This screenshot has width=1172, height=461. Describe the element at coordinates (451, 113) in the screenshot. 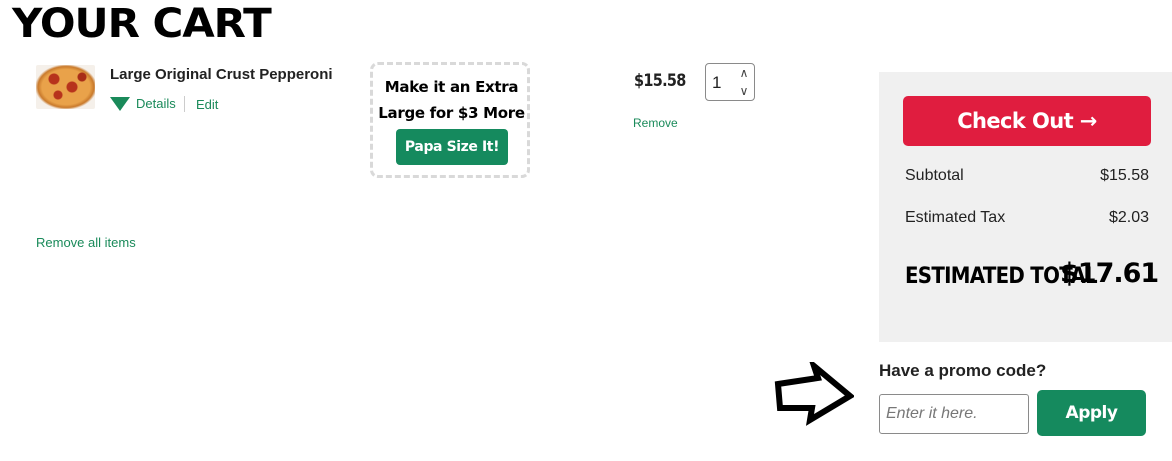

I see `upsell-line-2: Large for $3 More` at that location.